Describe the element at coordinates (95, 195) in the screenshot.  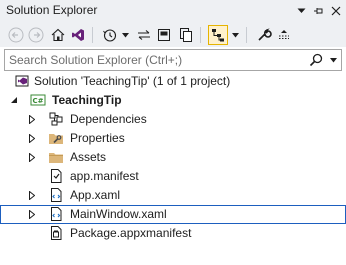
I see `tree-item-label: App.xaml` at that location.